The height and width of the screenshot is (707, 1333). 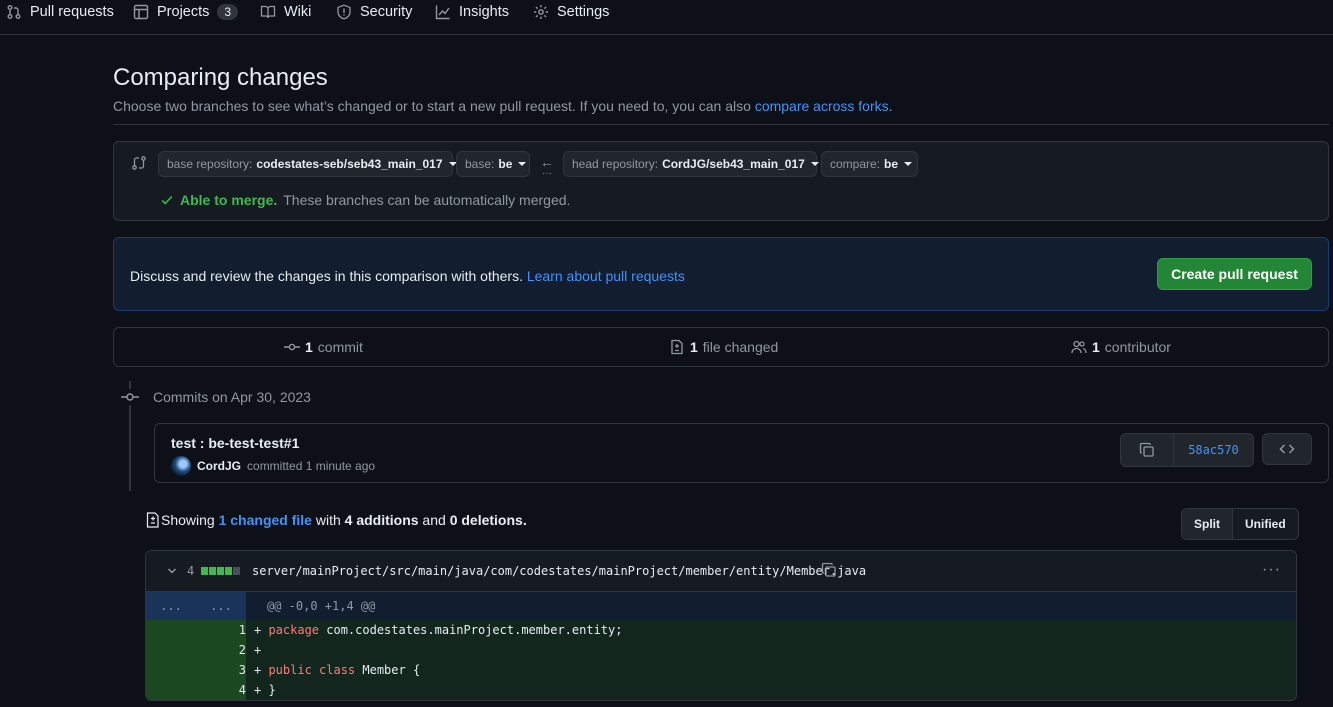 I want to click on diff-line: 2 +, so click(x=721, y=650).